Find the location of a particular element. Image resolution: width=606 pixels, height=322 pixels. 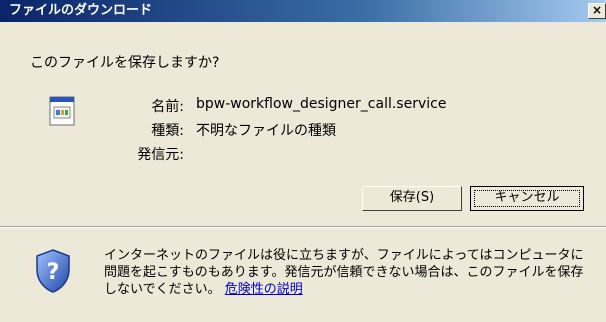

file-name-value: bpw-workflow_designer_call.service is located at coordinates (321, 104).